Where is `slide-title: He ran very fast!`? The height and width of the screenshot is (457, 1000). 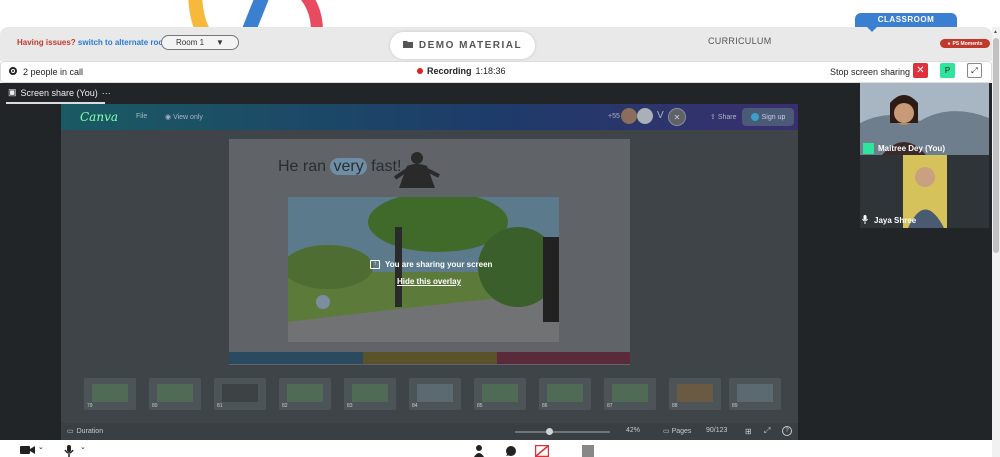
slide-title: He ran very fast! is located at coordinates (339, 167).